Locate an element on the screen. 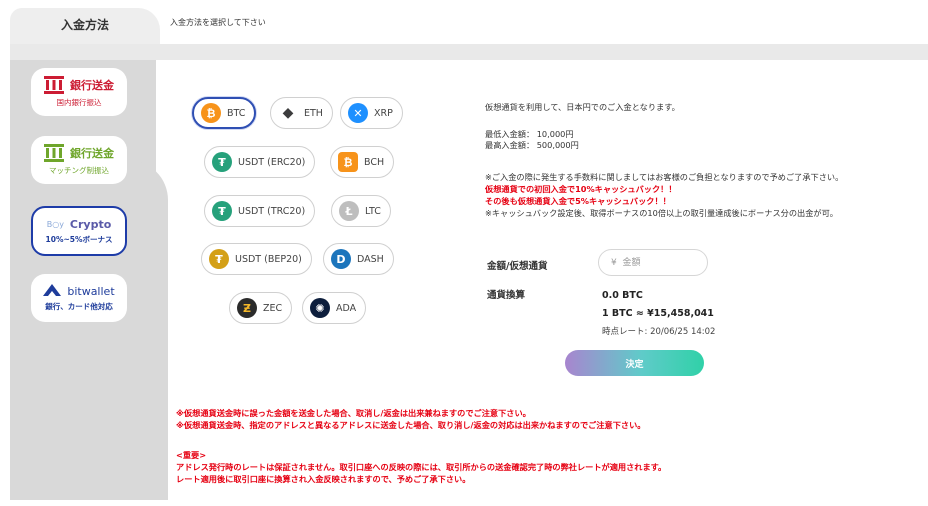  tab-deposit-method: 入金方法 is located at coordinates (85, 26).